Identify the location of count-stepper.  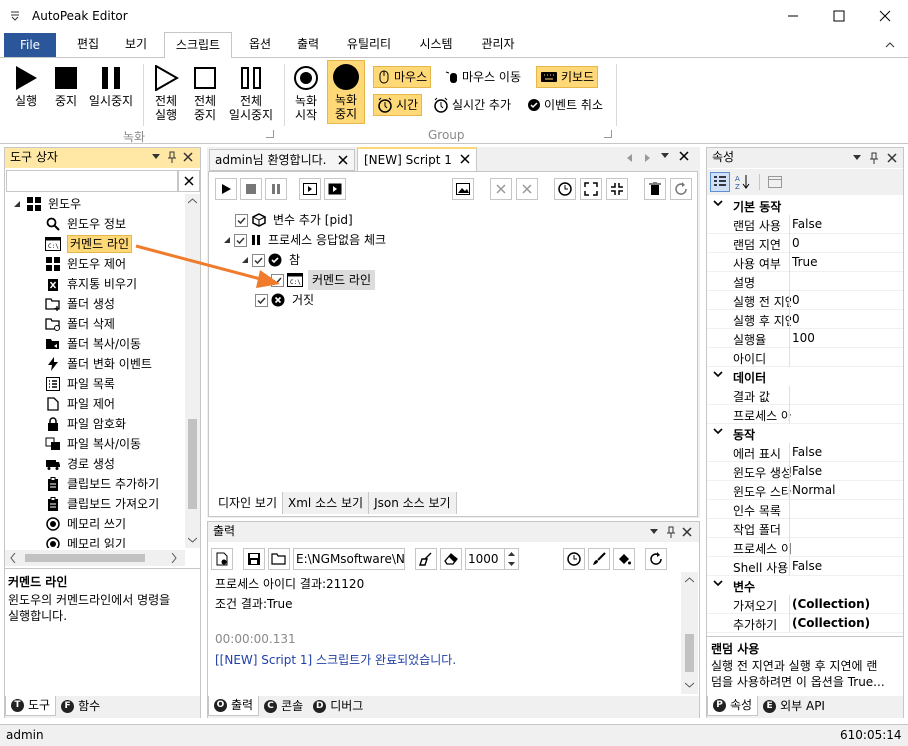
(492, 559).